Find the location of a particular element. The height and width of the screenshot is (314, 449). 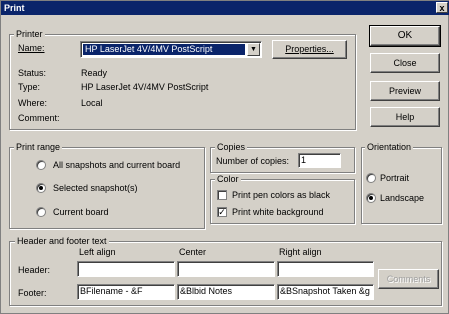

preview-button-label: Preview is located at coordinates (404, 91).